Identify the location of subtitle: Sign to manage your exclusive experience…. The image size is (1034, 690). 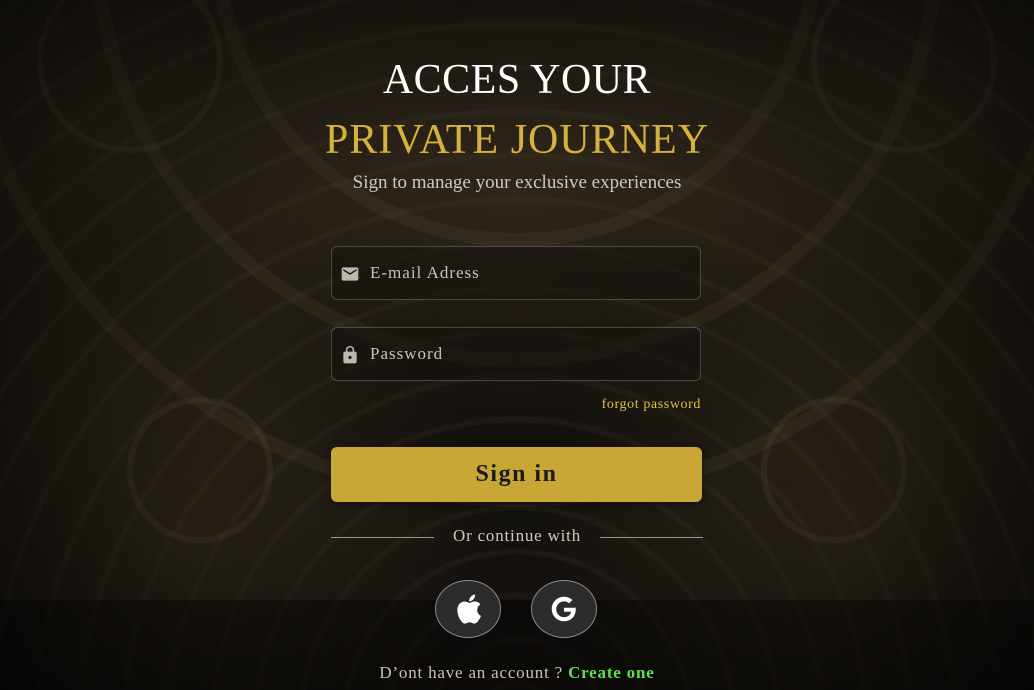
(517, 182).